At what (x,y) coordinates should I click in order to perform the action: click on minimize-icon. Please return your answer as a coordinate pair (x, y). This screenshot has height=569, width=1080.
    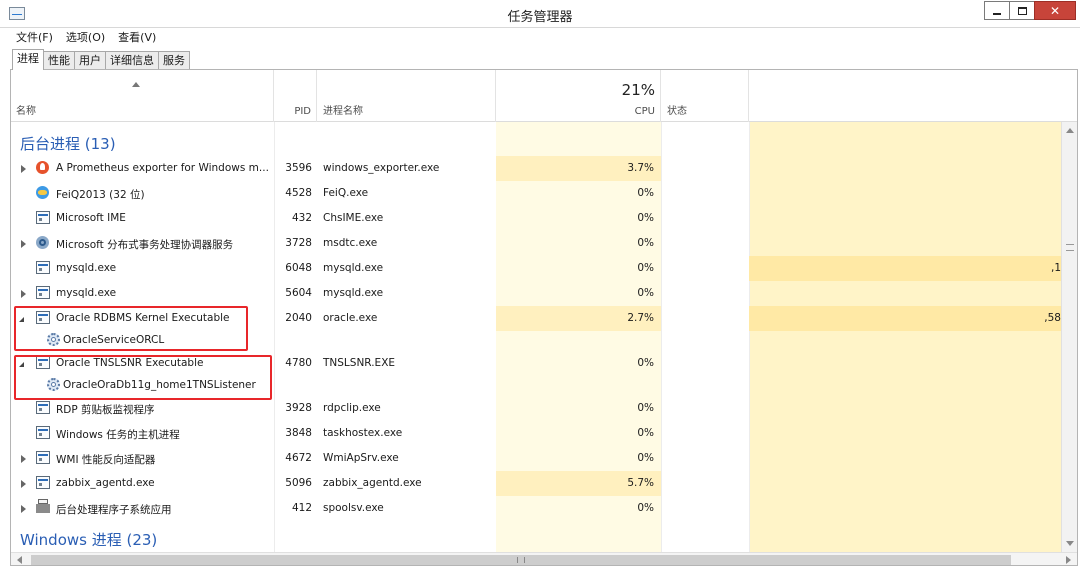
    Looking at the image, I should click on (997, 14).